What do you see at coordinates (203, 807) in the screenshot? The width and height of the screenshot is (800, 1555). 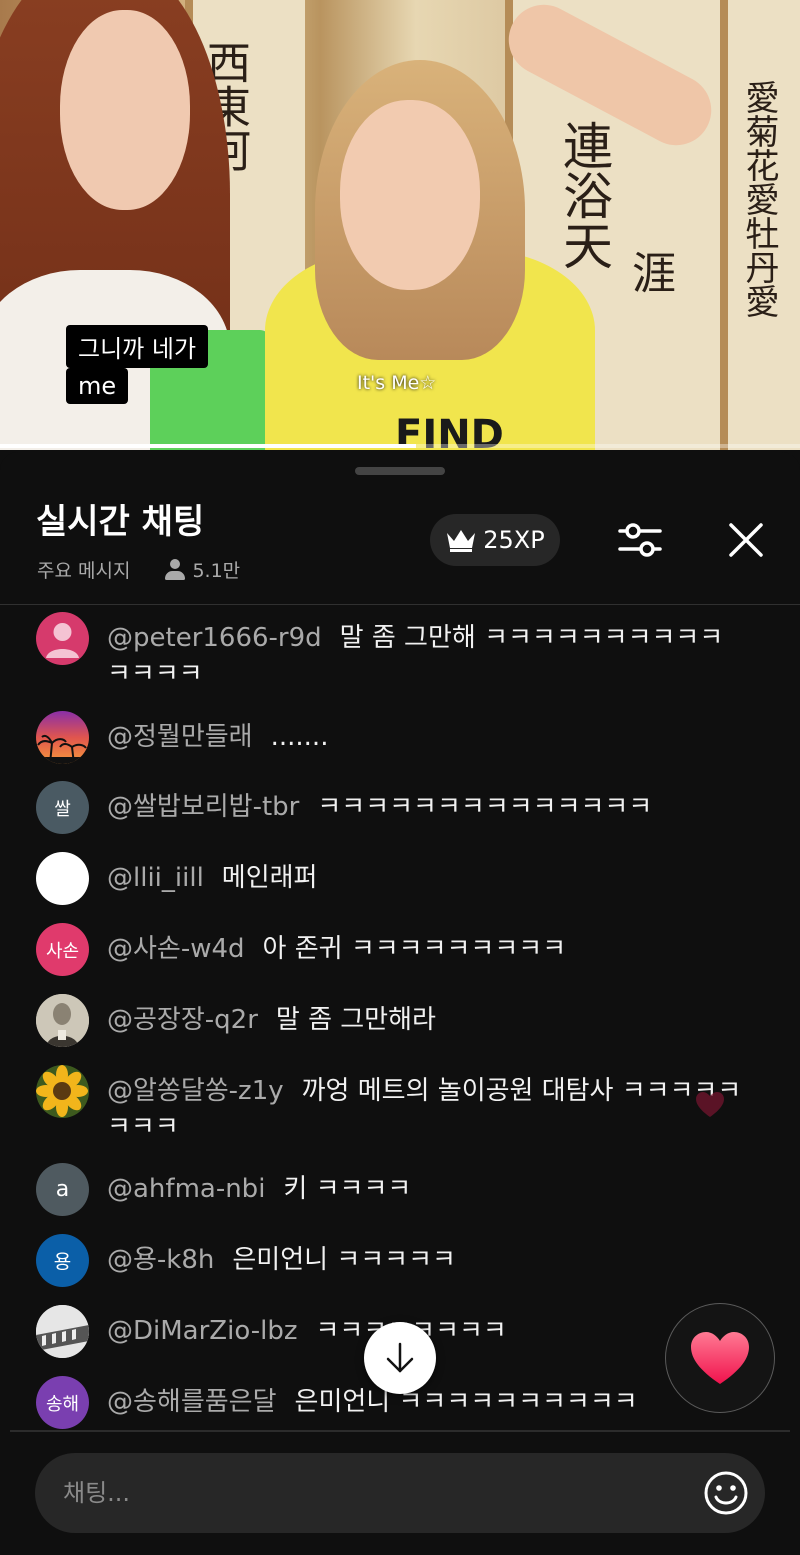 I see `message-author: @쌀밥보리밥-tbr` at bounding box center [203, 807].